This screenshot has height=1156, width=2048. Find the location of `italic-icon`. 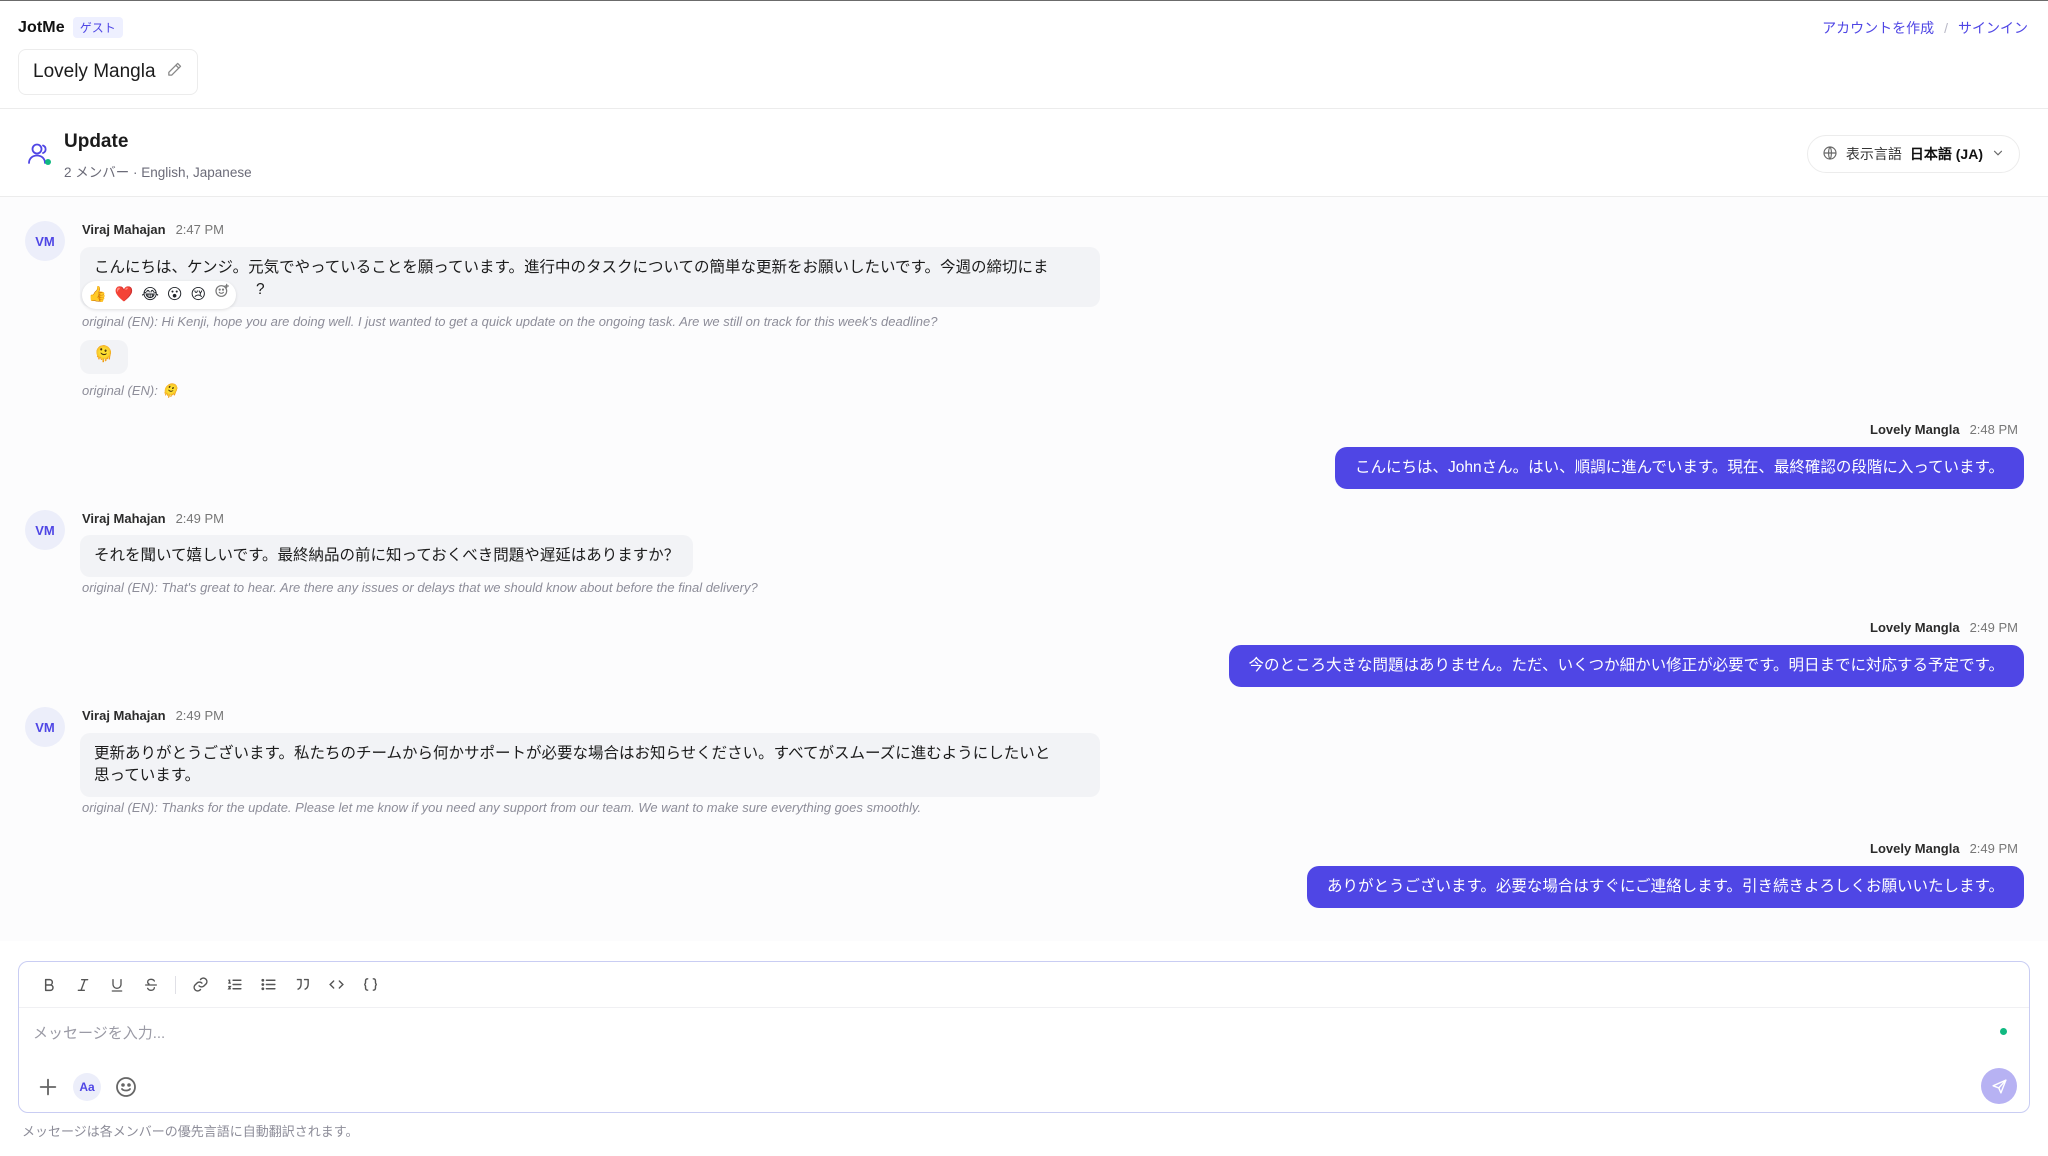

italic-icon is located at coordinates (83, 985).